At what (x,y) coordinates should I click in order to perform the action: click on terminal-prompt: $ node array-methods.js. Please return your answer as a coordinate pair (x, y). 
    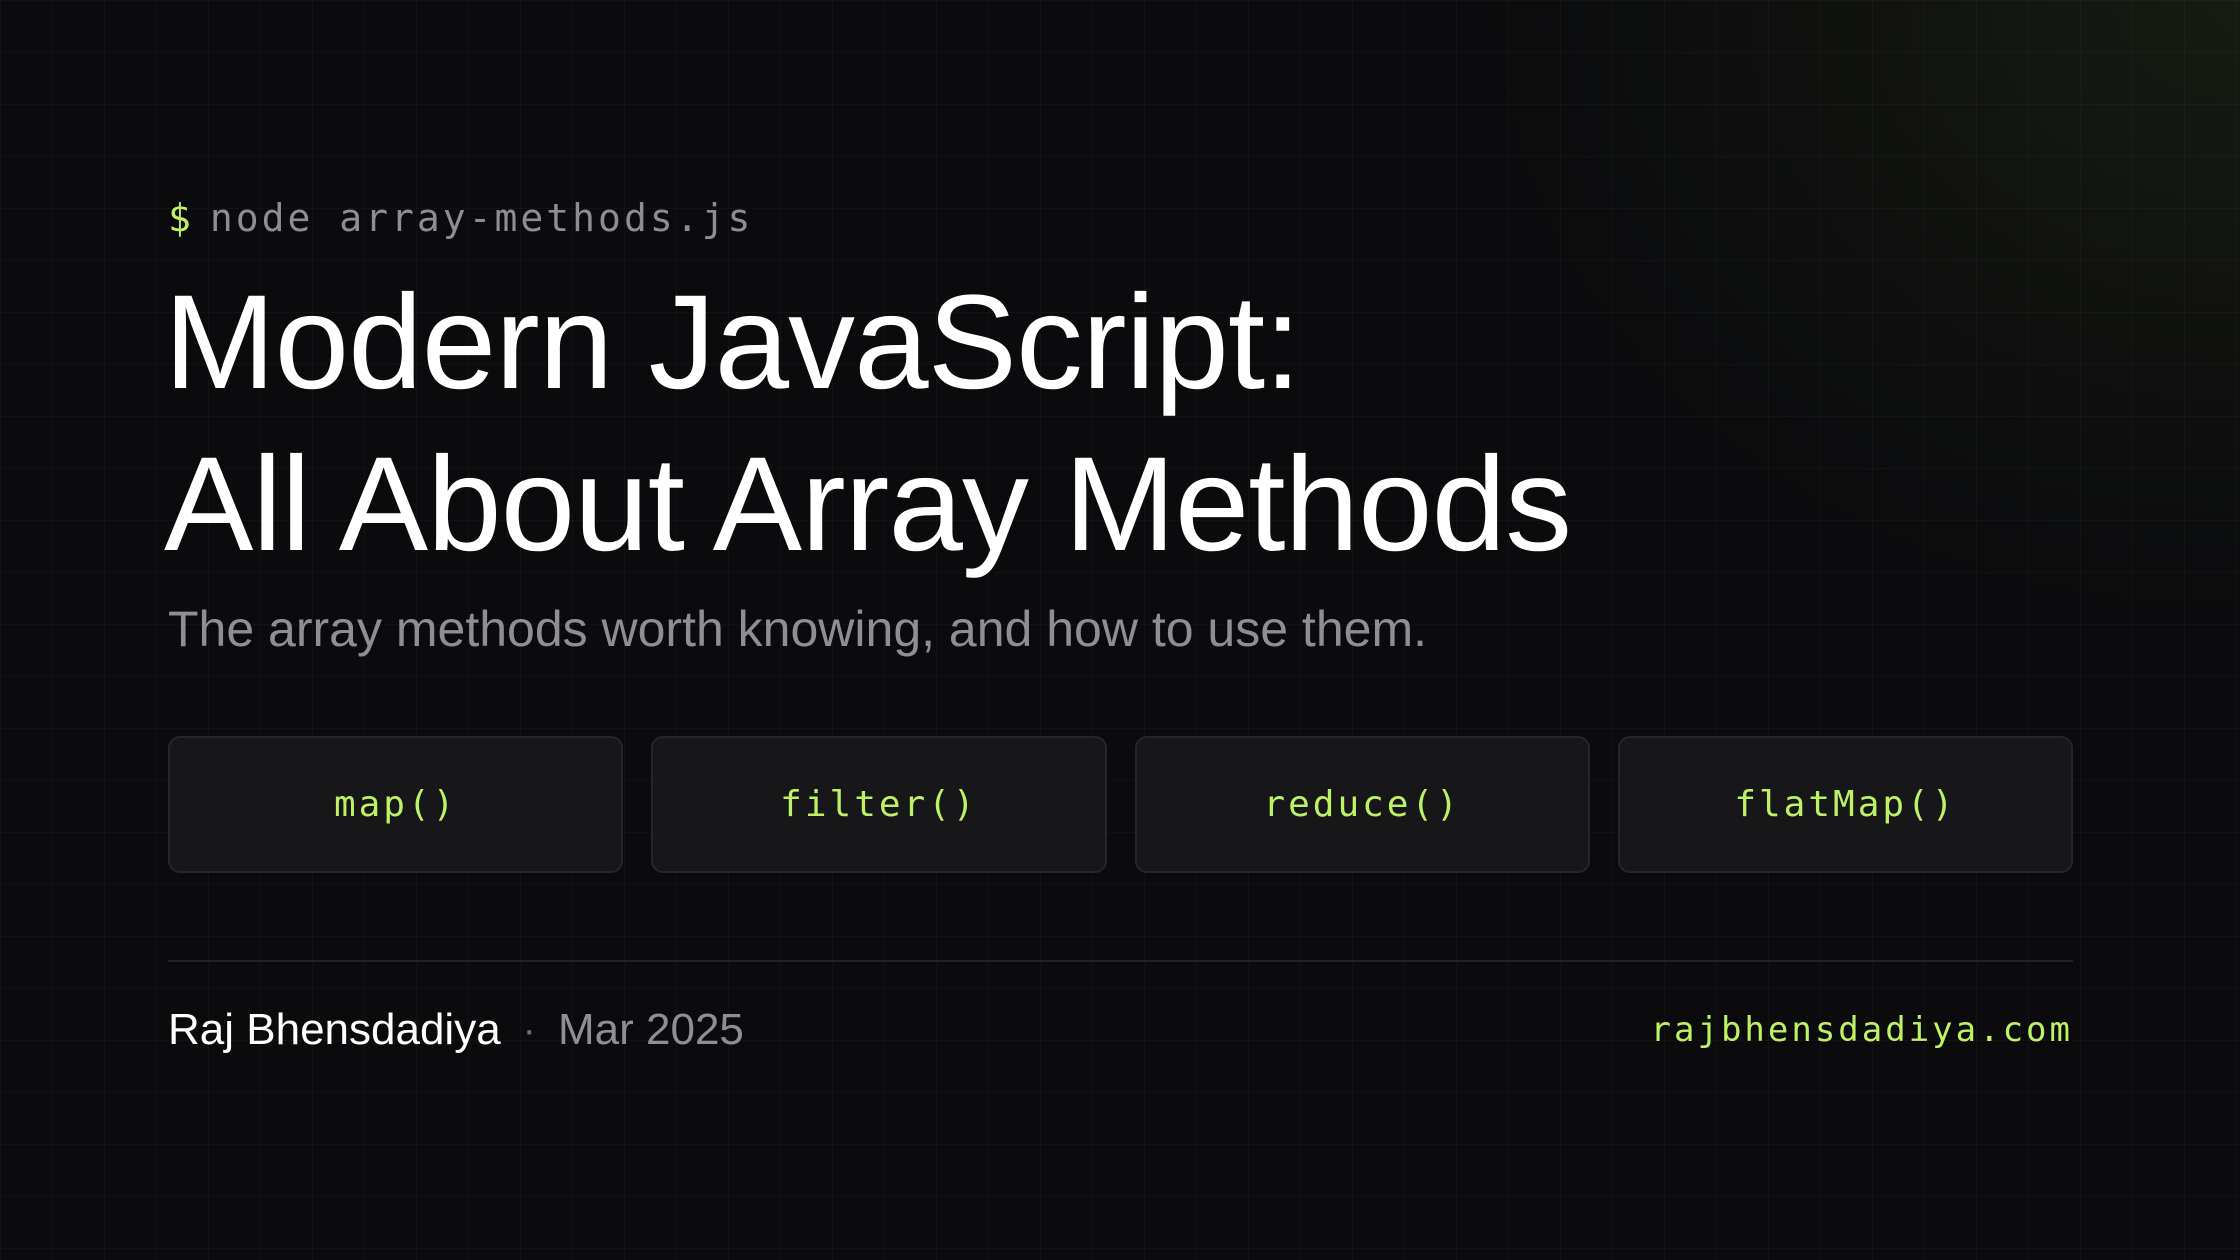
    Looking at the image, I should click on (460, 218).